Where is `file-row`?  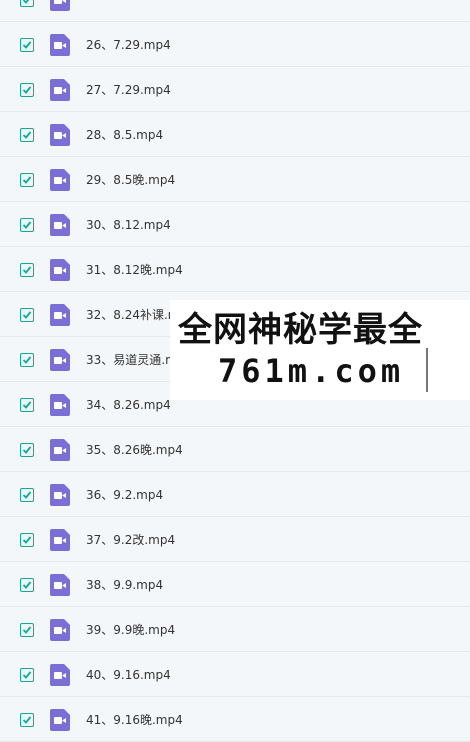 file-row is located at coordinates (235, 11).